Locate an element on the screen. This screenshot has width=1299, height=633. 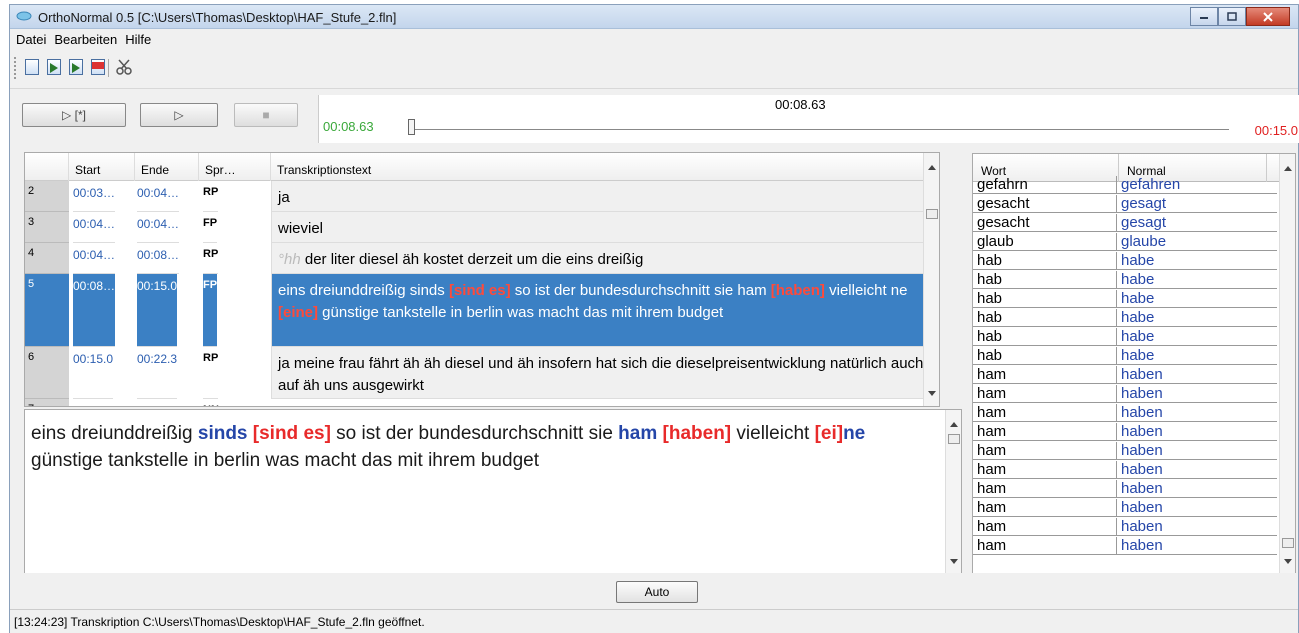
play-segment-button: ▷ [*] is located at coordinates (74, 115).